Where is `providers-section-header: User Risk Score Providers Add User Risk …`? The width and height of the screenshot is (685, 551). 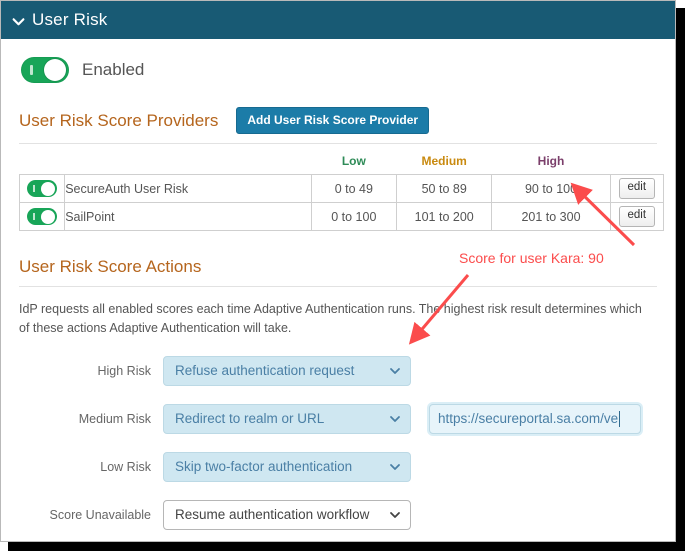
providers-section-header: User Risk Score Providers Add User Risk … is located at coordinates (338, 125).